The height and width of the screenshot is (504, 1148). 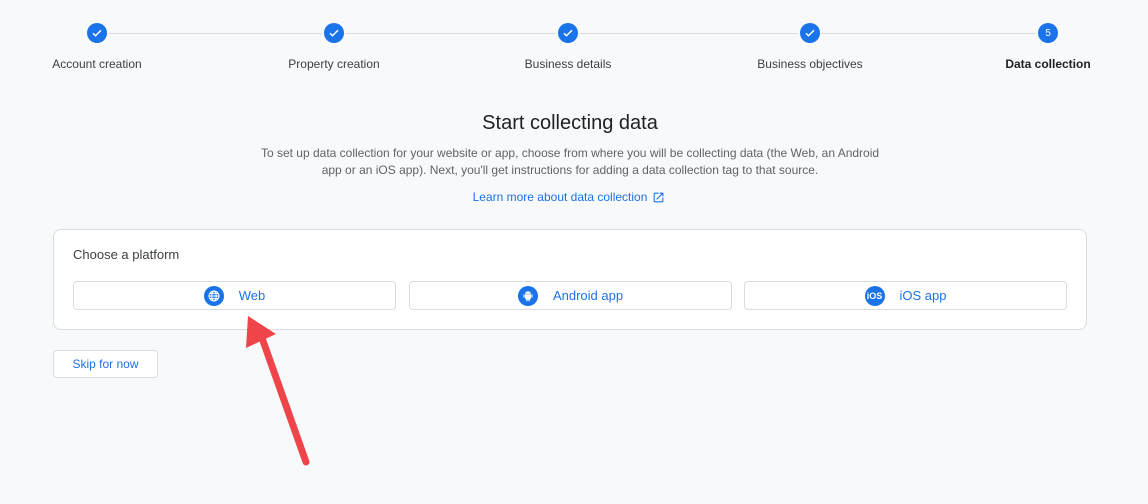 I want to click on step-label: Account creation, so click(x=97, y=64).